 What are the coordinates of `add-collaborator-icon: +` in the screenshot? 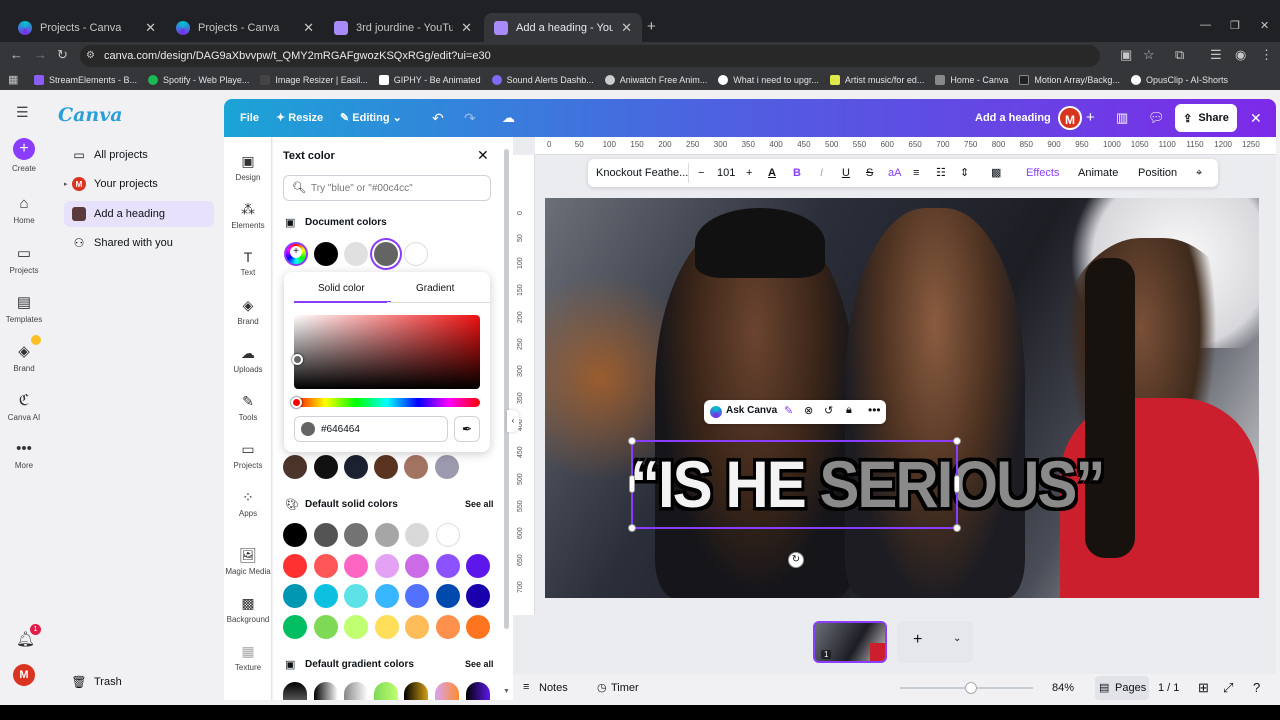 It's located at (1090, 118).